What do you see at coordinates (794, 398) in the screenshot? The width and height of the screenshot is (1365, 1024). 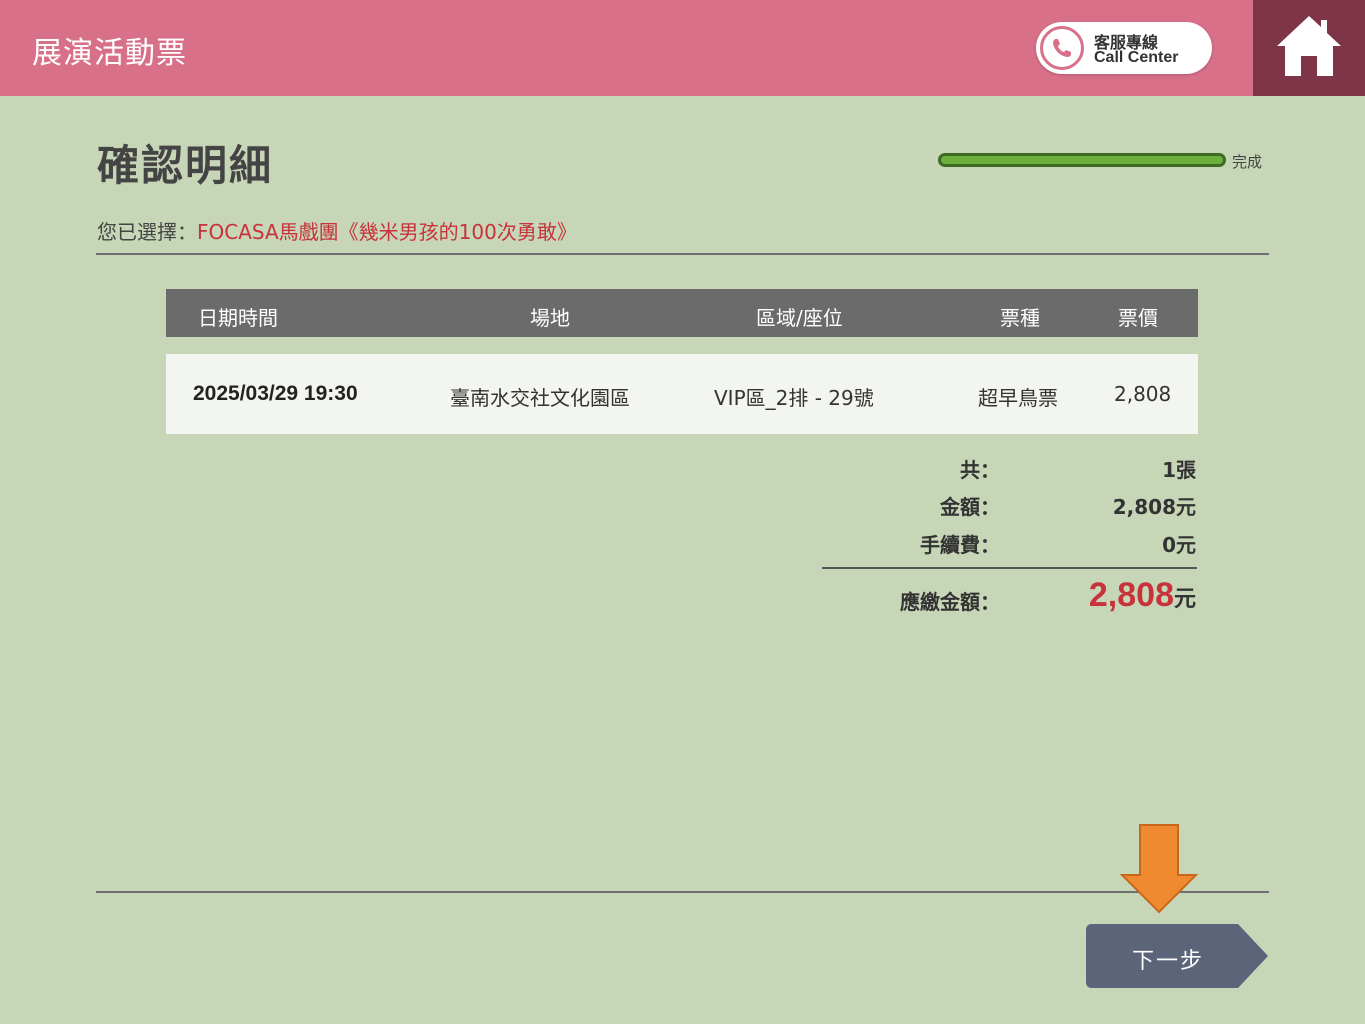 I see `cell-seat: VIP區_2排 - 29號` at bounding box center [794, 398].